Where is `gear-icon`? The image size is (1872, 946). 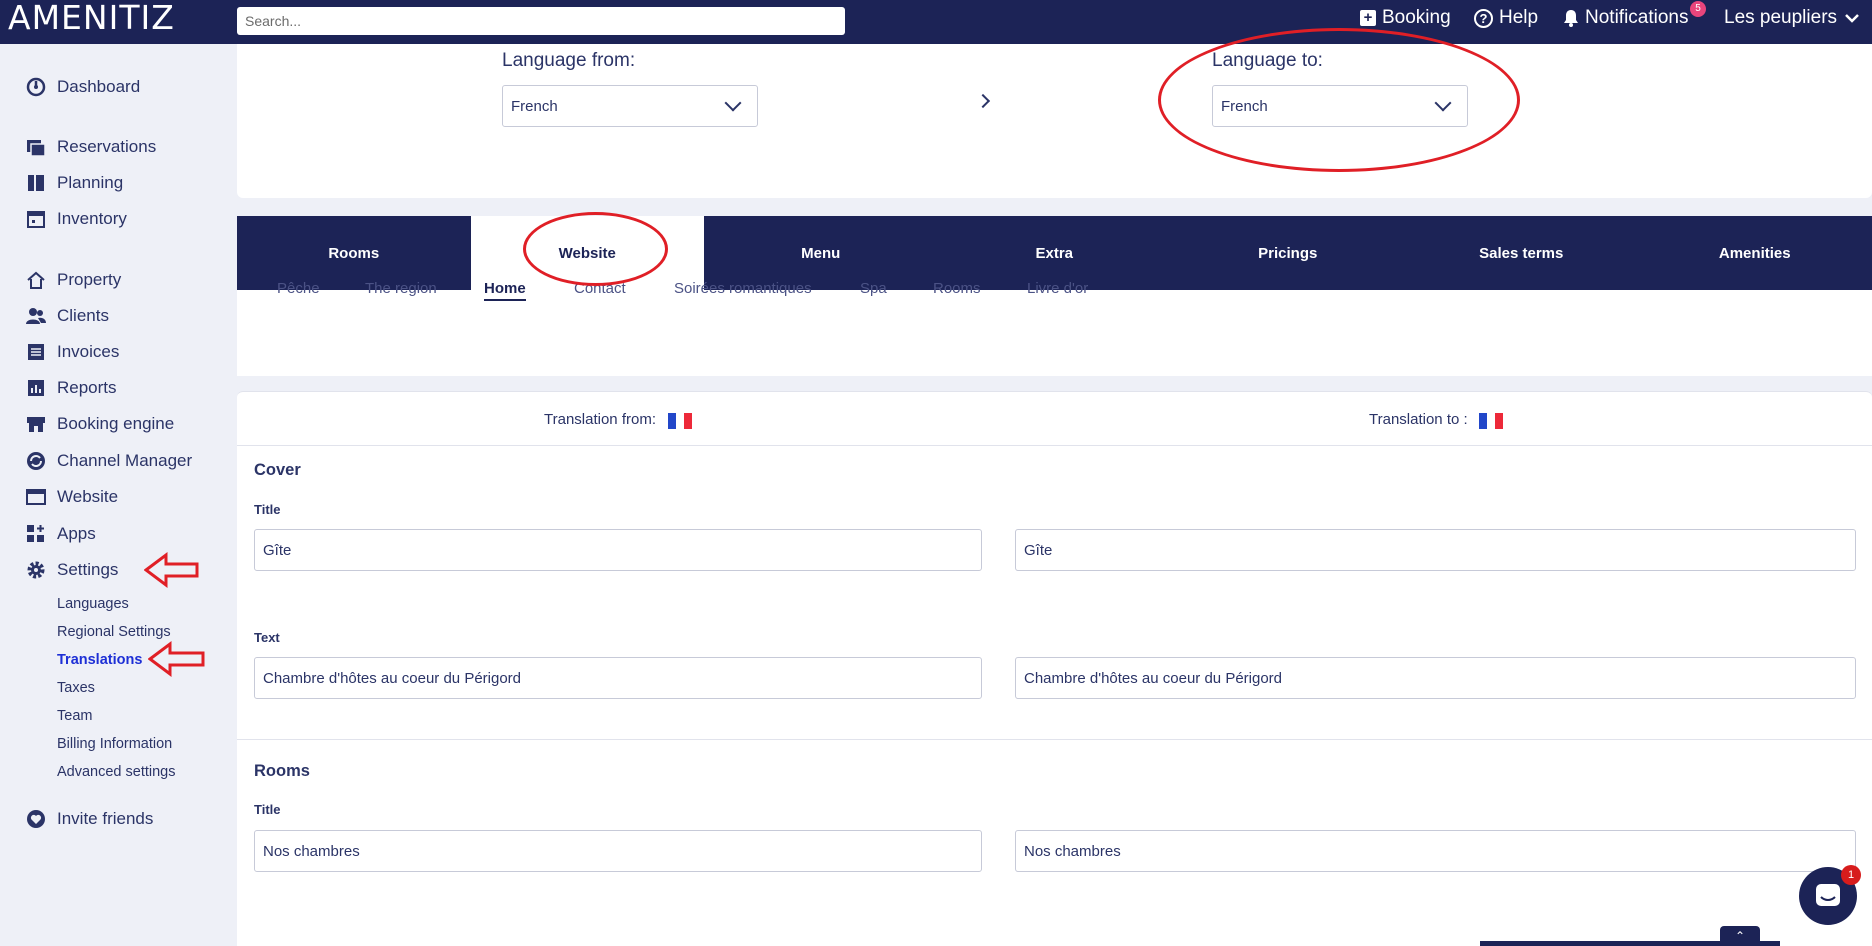
gear-icon is located at coordinates (36, 570).